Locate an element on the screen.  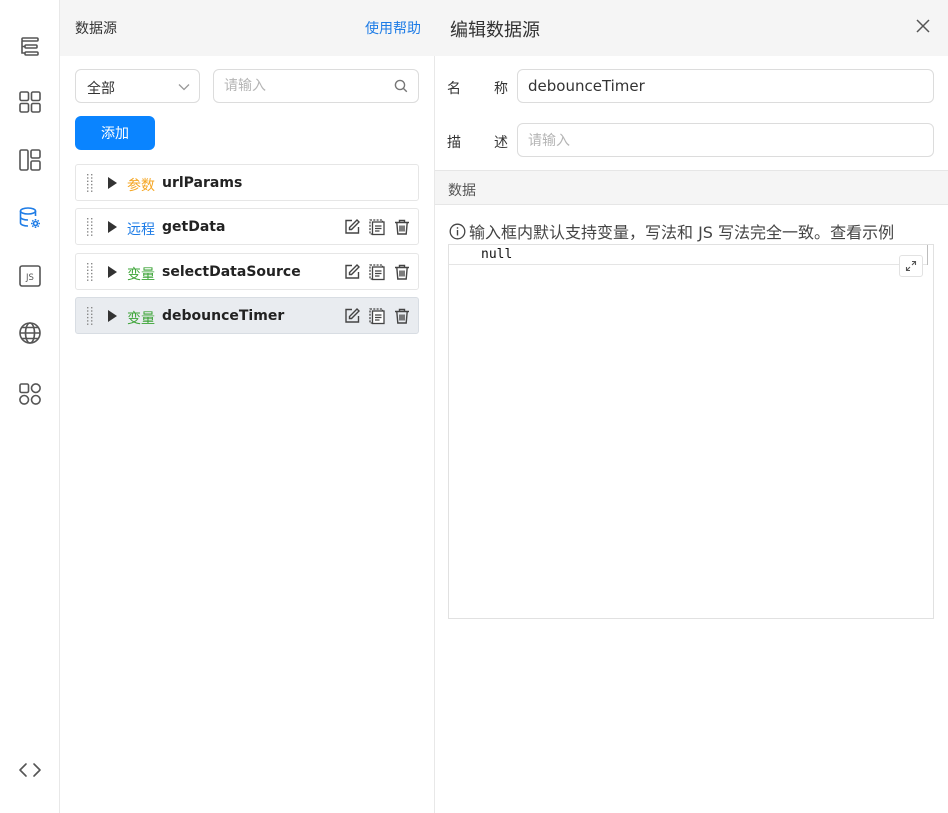
code-text: null is located at coordinates (497, 254).